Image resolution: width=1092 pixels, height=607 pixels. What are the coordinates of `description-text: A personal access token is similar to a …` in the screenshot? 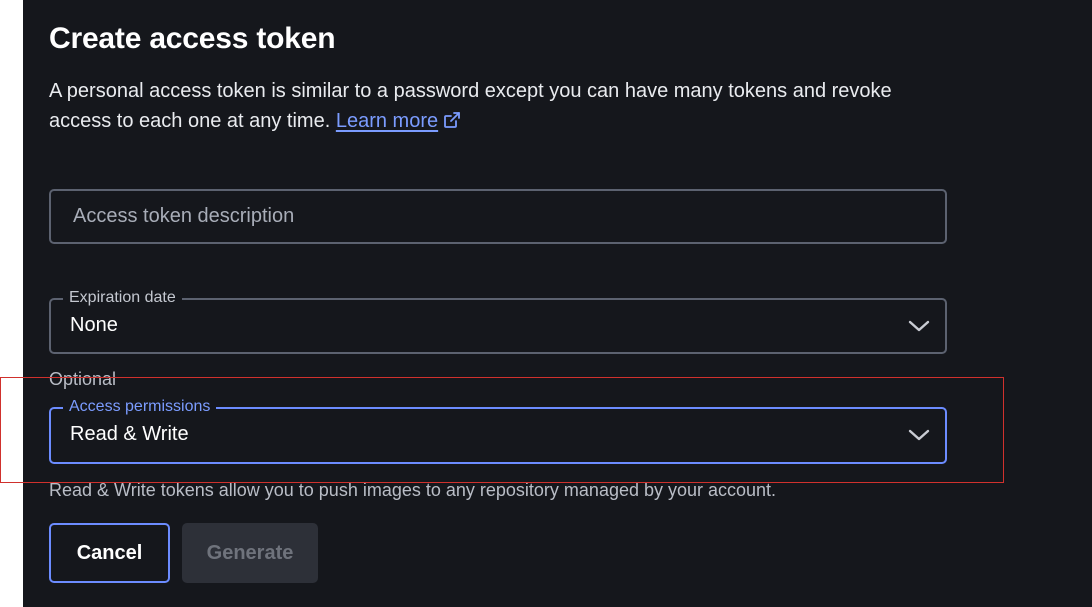 It's located at (470, 106).